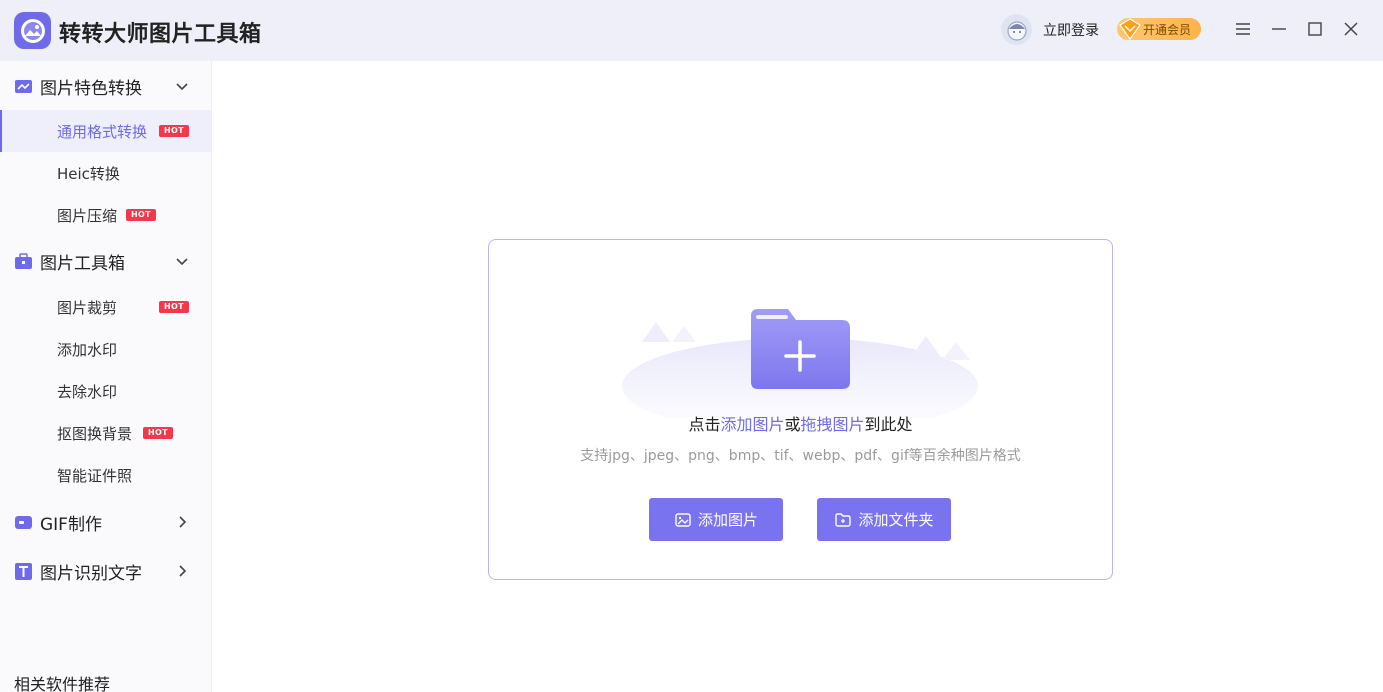 This screenshot has height=692, width=1383. I want to click on sidebar-group-label: GIF制作, so click(71, 524).